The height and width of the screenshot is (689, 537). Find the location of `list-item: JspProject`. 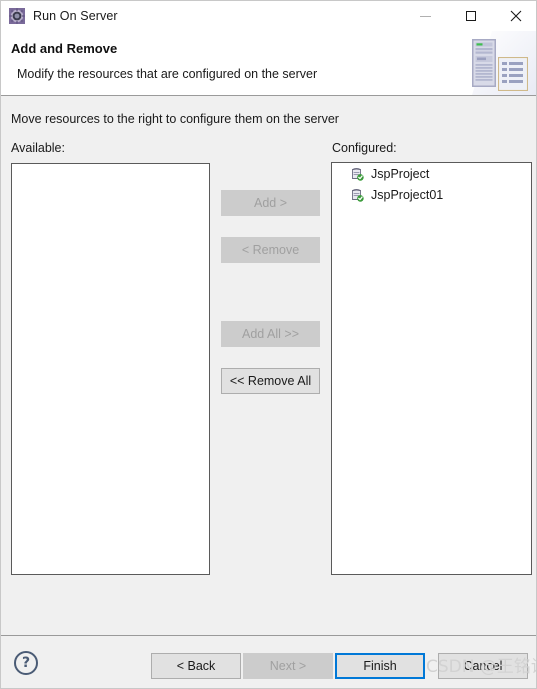

list-item: JspProject is located at coordinates (431, 173).